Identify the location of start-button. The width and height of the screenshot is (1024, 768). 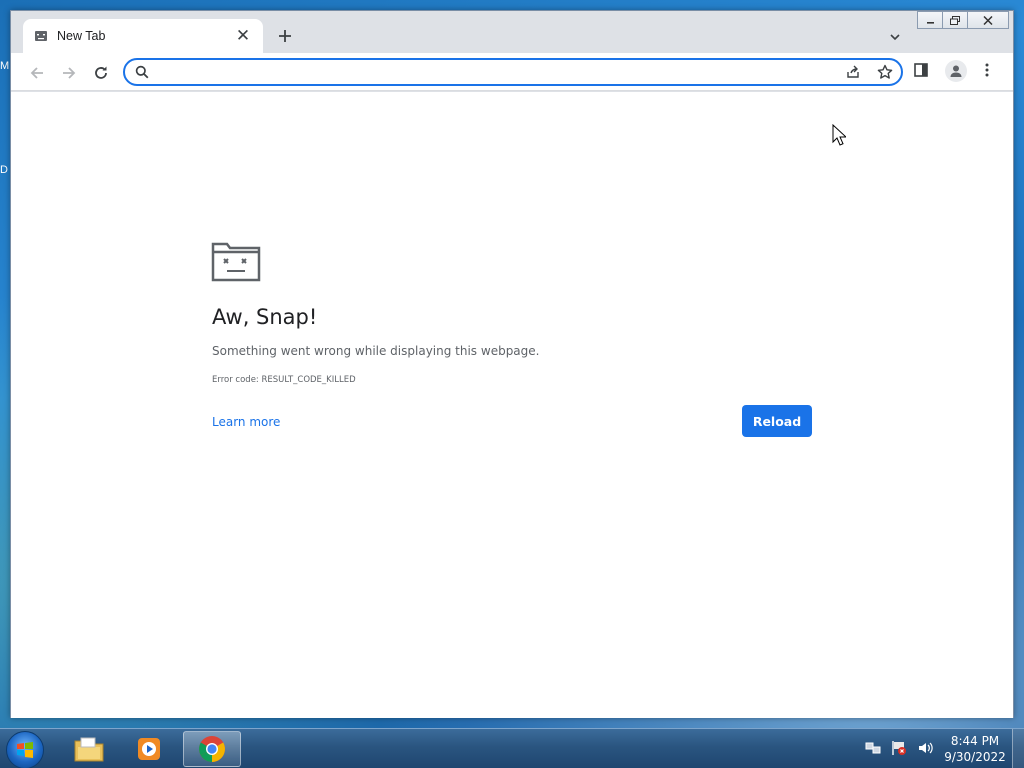
(25, 749).